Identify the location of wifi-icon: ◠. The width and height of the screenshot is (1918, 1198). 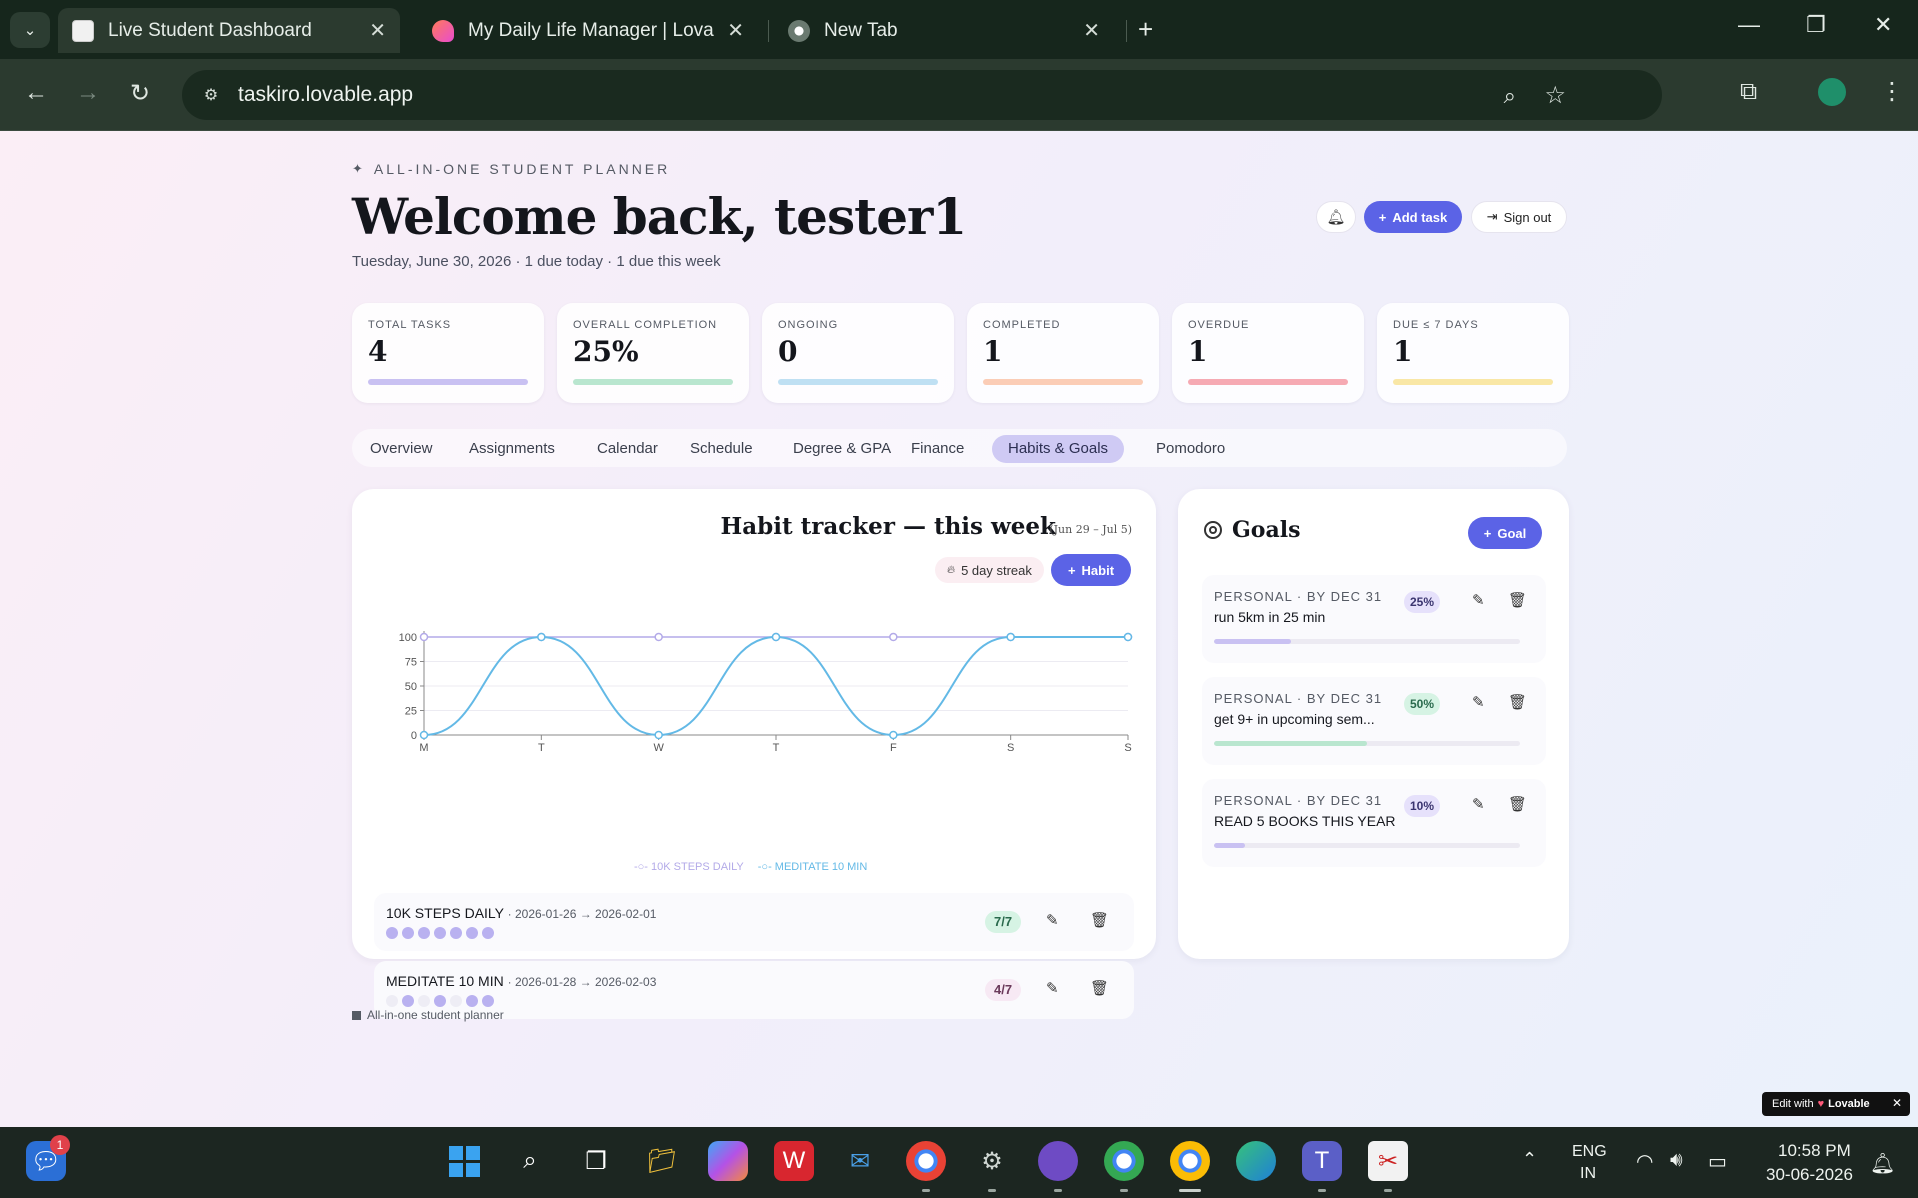
(1644, 1161).